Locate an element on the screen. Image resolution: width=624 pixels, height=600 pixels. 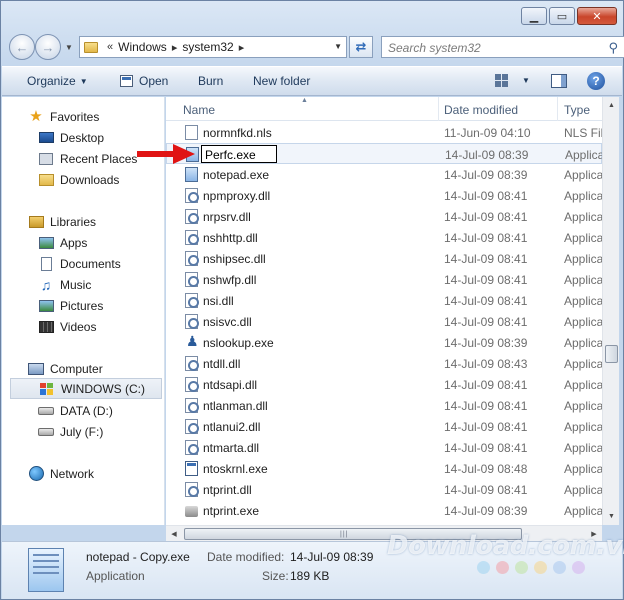
nav-pictures: Pictures is located at coordinates (83, 305).